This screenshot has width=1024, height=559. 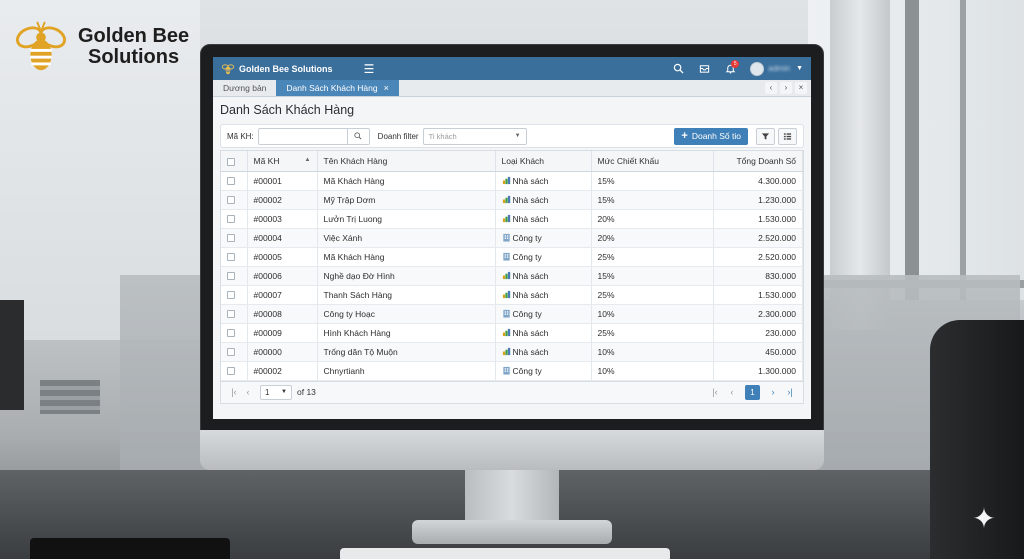 I want to click on customer-code-input, so click(x=302, y=136).